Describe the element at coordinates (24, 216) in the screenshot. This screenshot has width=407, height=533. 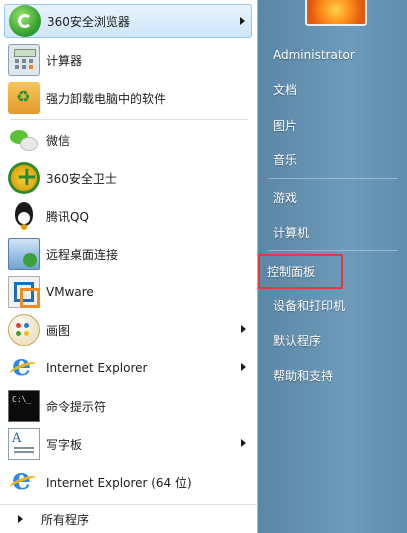
I see `qq-icon` at that location.